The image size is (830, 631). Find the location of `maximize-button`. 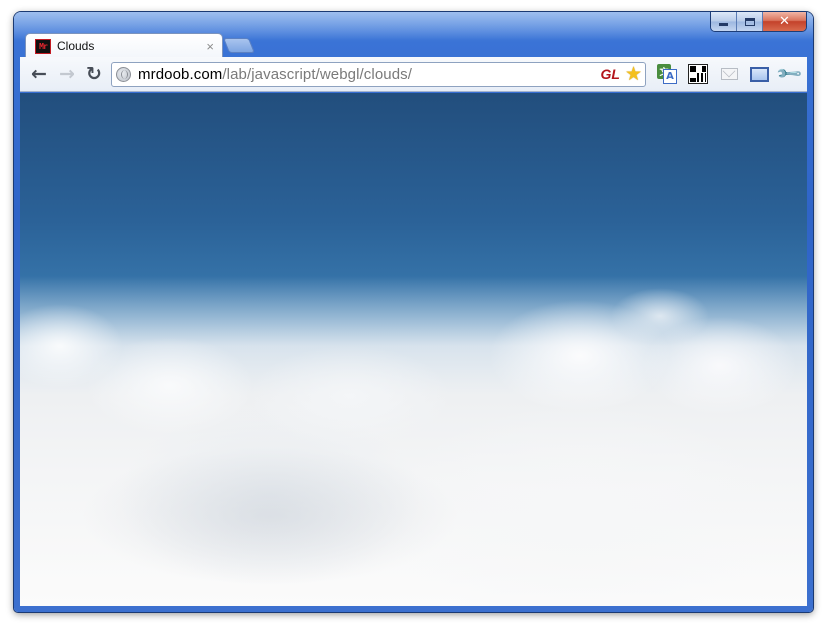

maximize-button is located at coordinates (750, 21).